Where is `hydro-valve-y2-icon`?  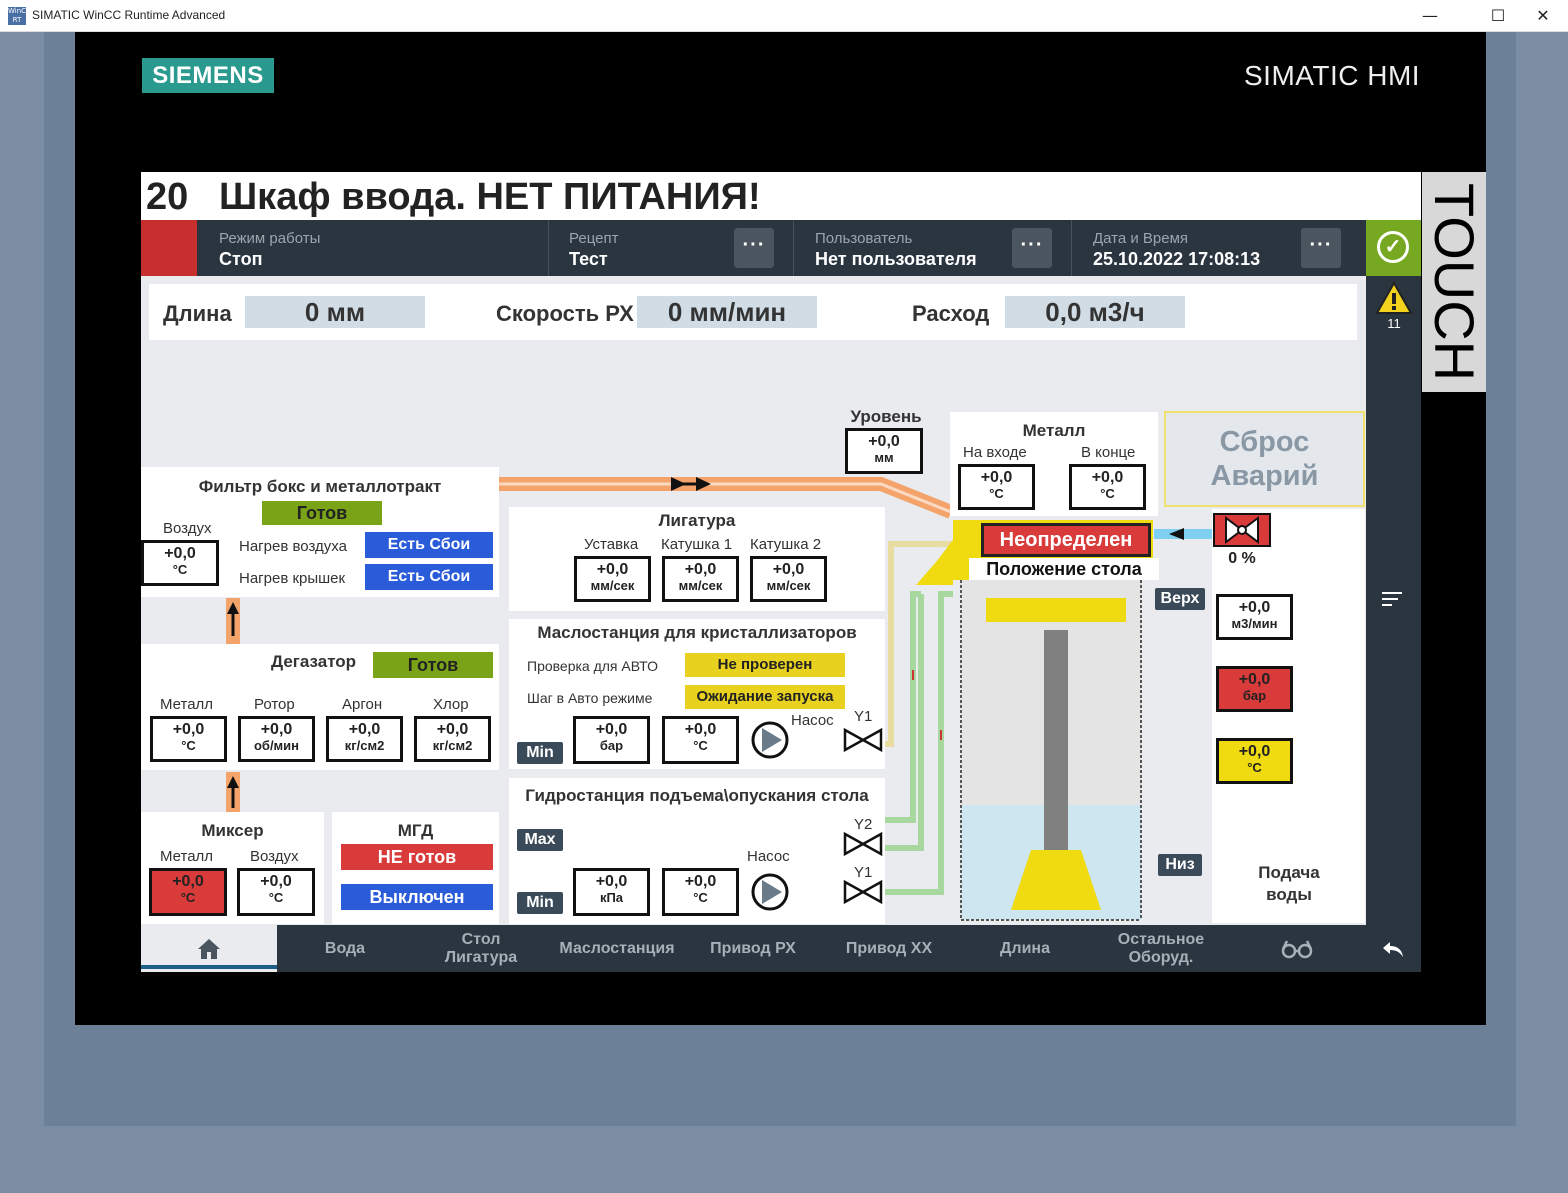
hydro-valve-y2-icon is located at coordinates (863, 844).